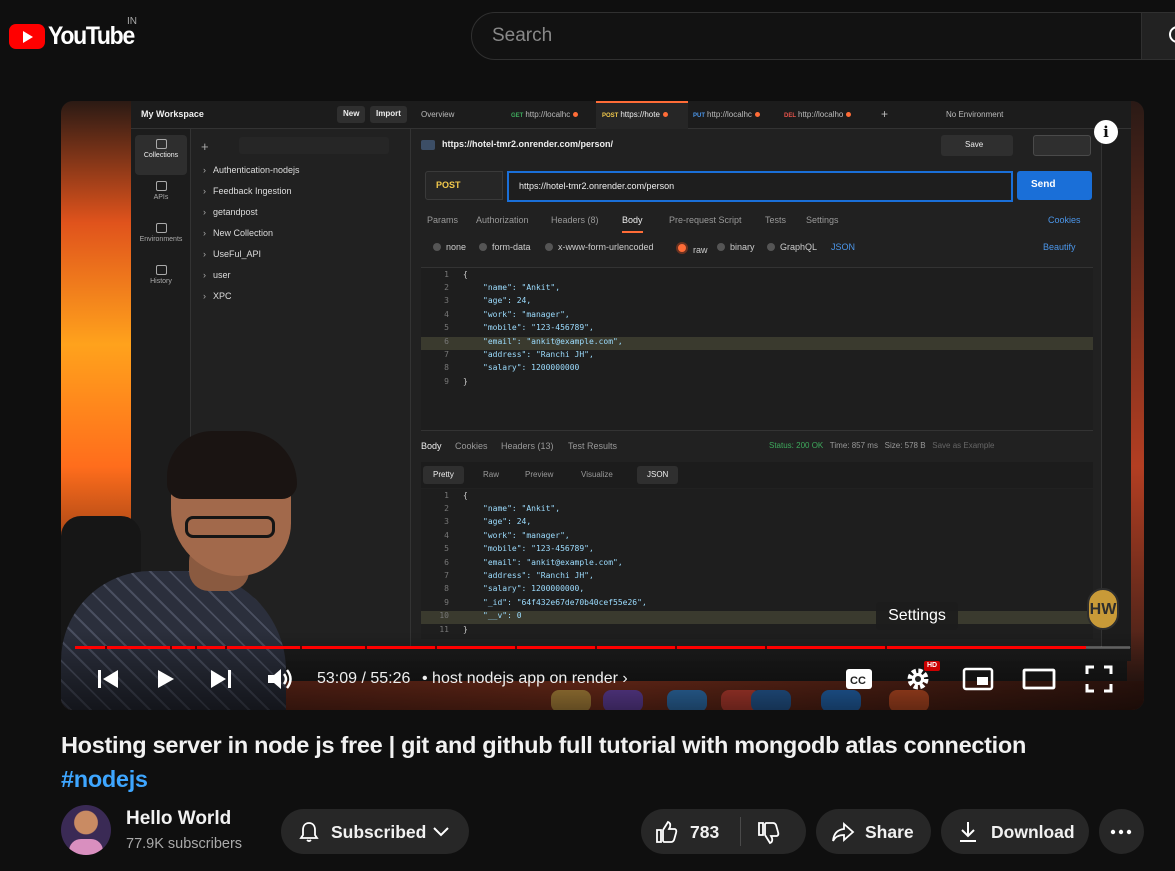 This screenshot has width=1175, height=871. I want to click on tab-get: GET http://localhc, so click(545, 114).